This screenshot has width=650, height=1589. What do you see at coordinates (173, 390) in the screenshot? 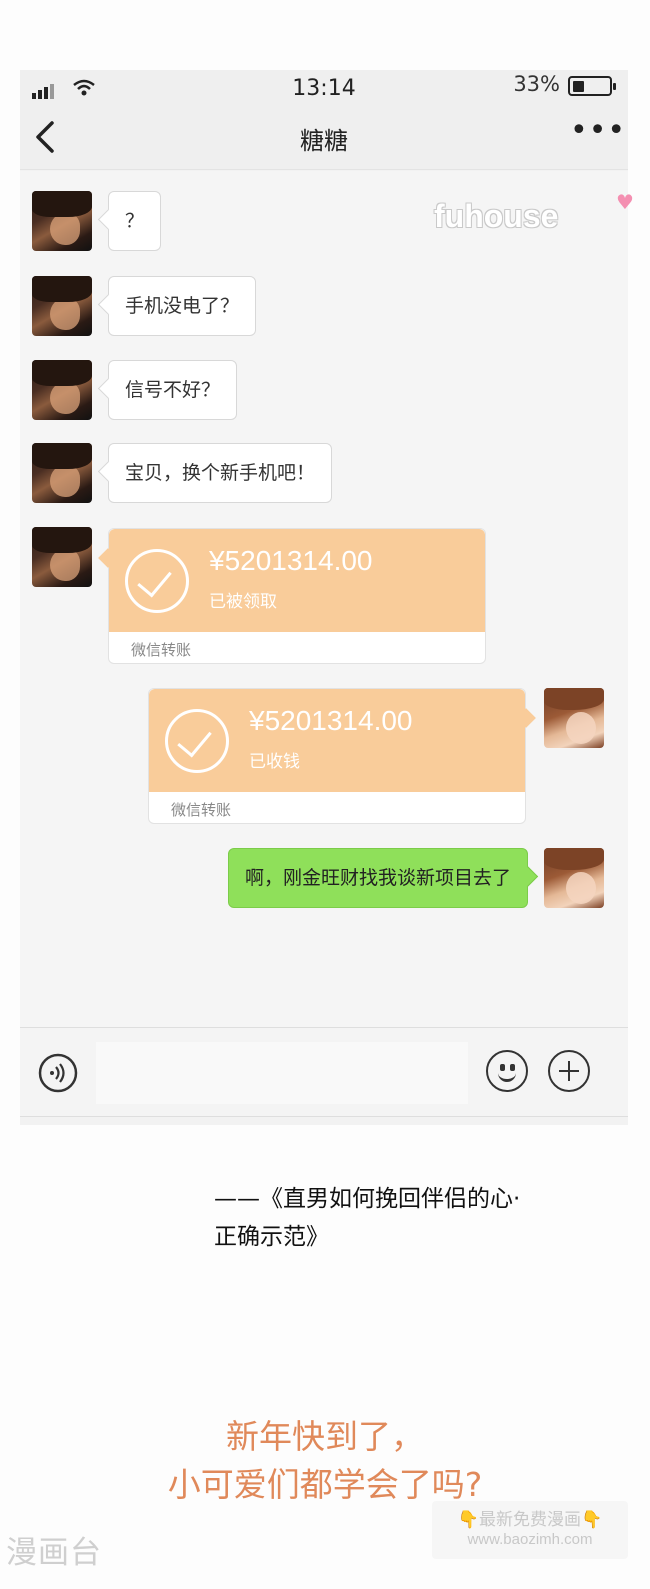
I see `message-bubble: 信号不好？` at bounding box center [173, 390].